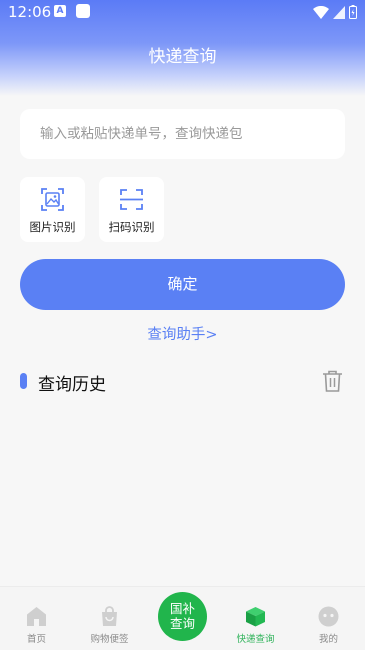 This screenshot has width=365, height=650. Describe the element at coordinates (339, 12) in the screenshot. I see `signal-icon` at that location.